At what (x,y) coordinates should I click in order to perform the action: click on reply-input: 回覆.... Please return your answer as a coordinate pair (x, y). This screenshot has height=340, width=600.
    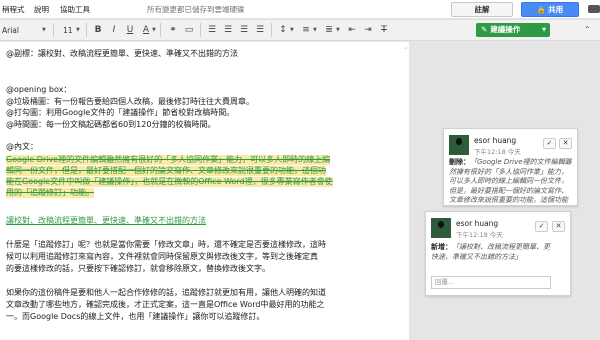
    Looking at the image, I should click on (491, 282).